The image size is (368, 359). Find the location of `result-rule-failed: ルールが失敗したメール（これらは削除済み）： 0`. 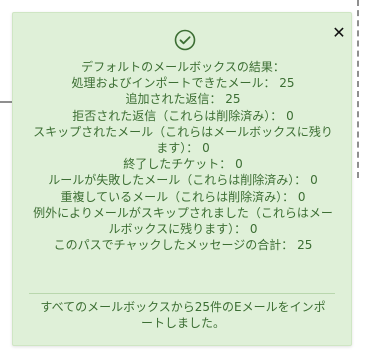

result-rule-failed: ルールが失敗したメール（これらは削除済み）： 0 is located at coordinates (183, 180).